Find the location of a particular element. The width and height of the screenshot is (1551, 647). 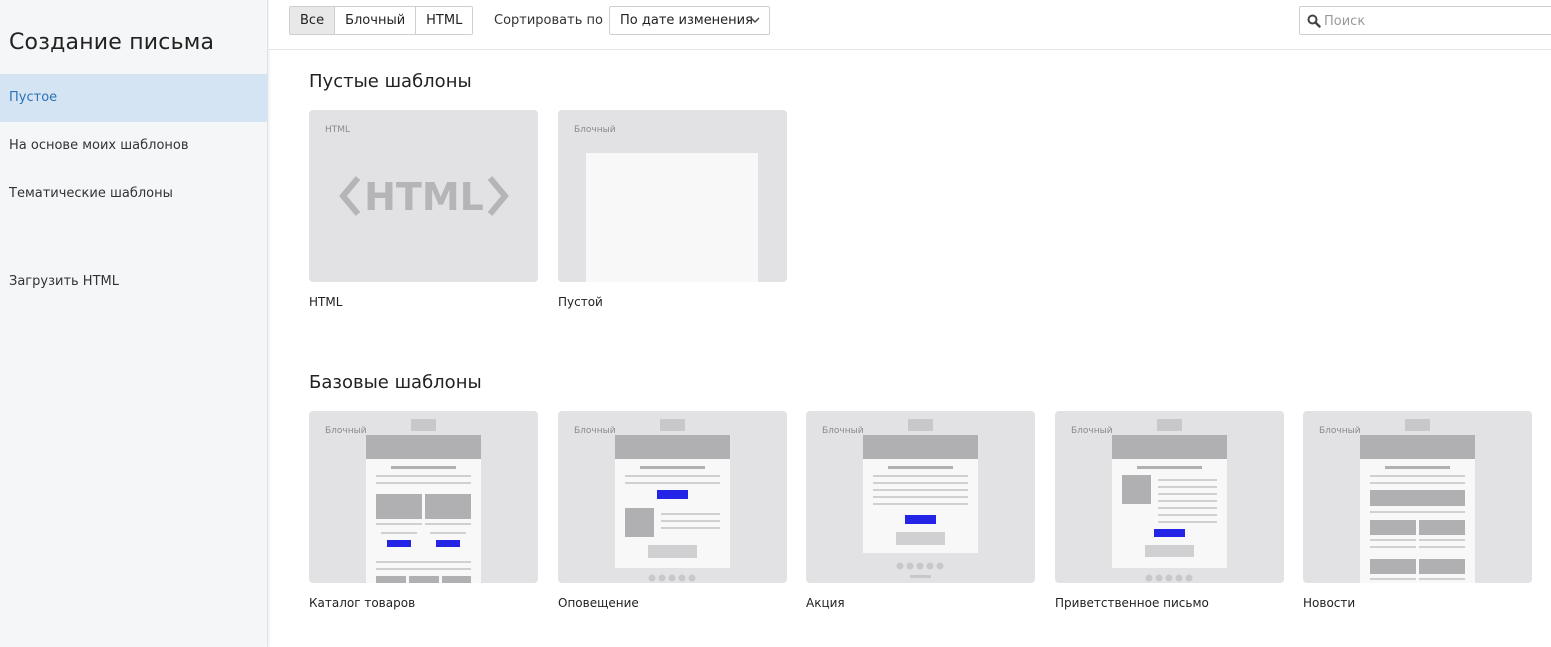

template-card-news: Блочный Новости is located at coordinates (1417, 510).